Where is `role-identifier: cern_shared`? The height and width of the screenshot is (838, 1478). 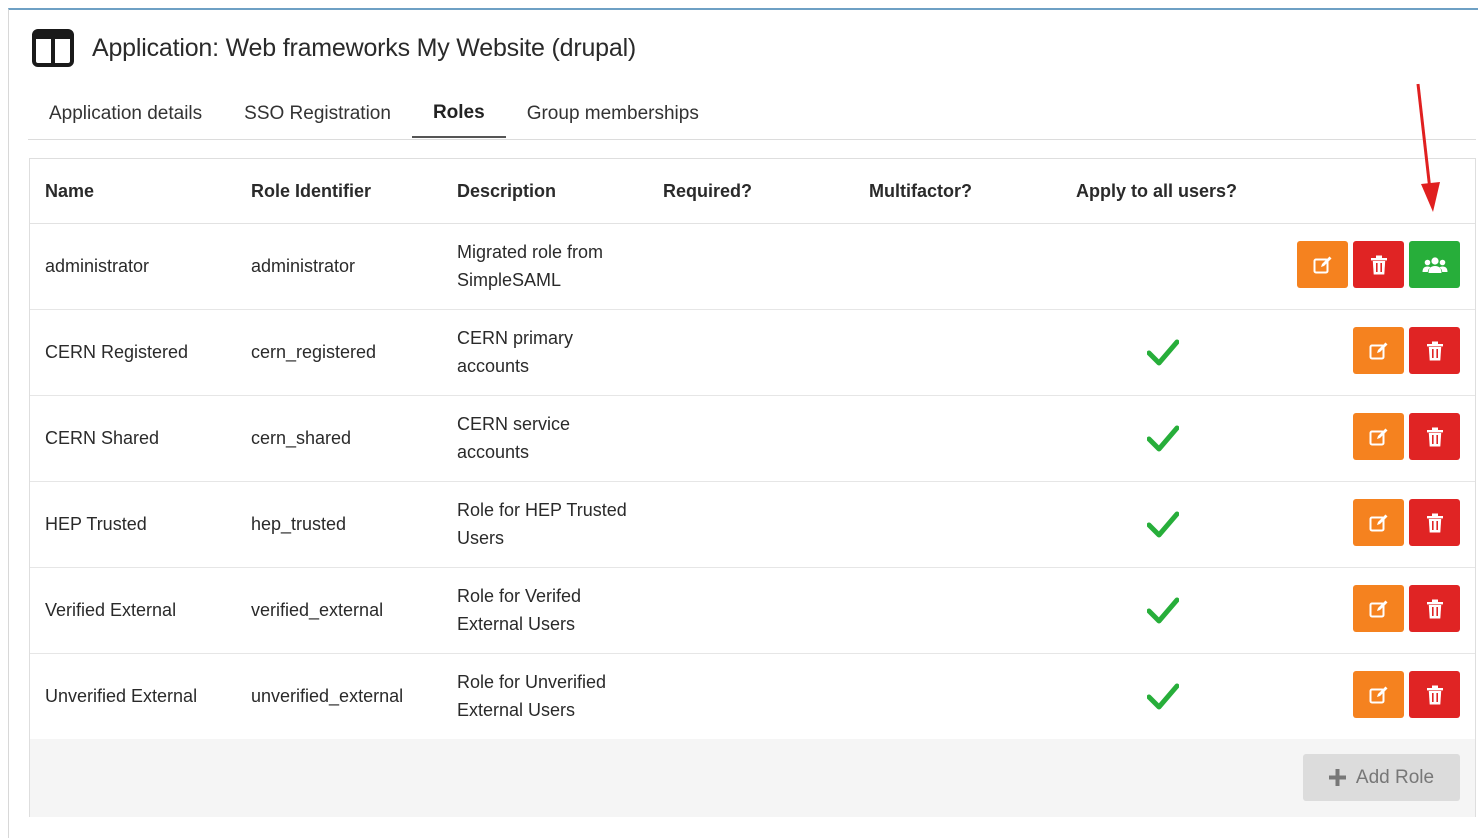
role-identifier: cern_shared is located at coordinates (301, 437).